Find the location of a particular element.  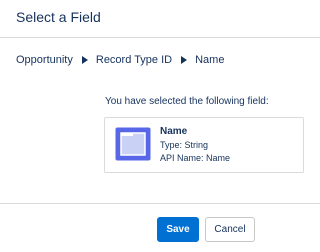

save-button: Save is located at coordinates (178, 229).